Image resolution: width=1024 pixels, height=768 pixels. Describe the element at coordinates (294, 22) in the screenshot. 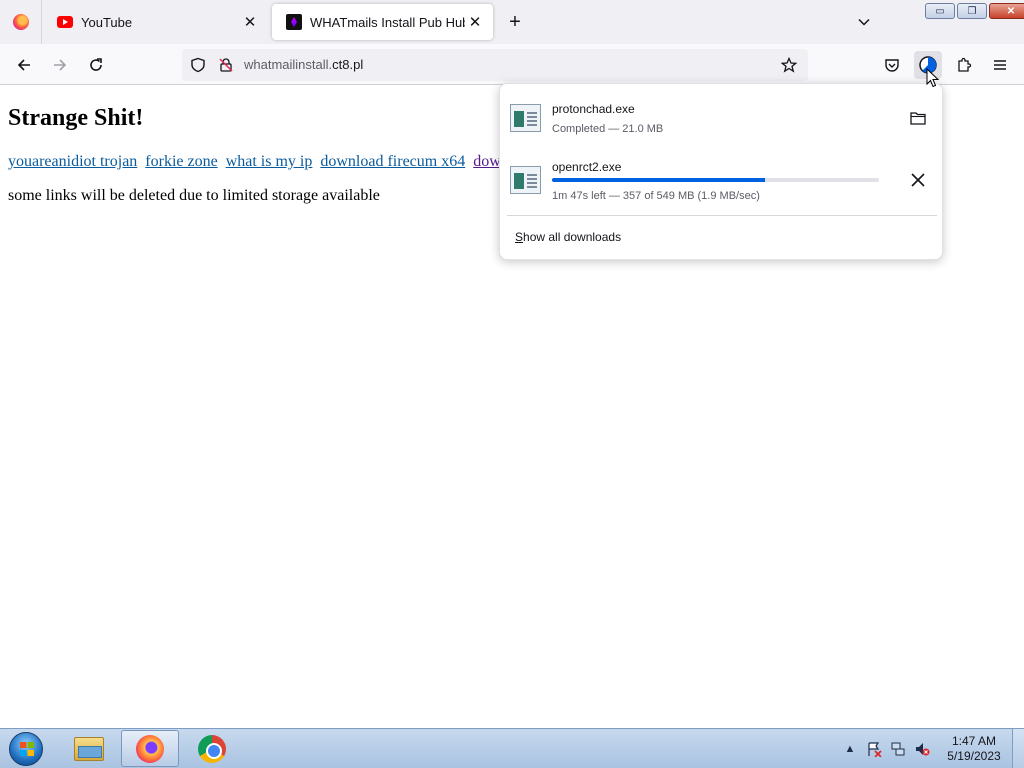

I see `whatmails-favicon-icon` at that location.